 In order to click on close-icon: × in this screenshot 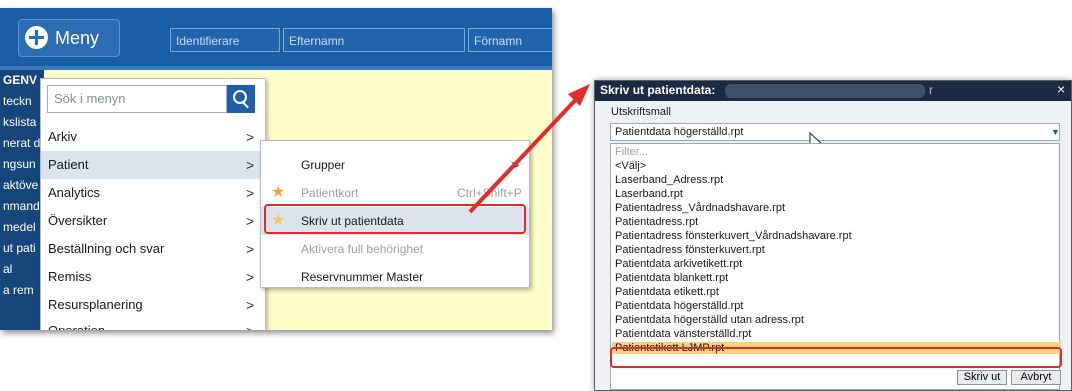, I will do `click(1061, 89)`.